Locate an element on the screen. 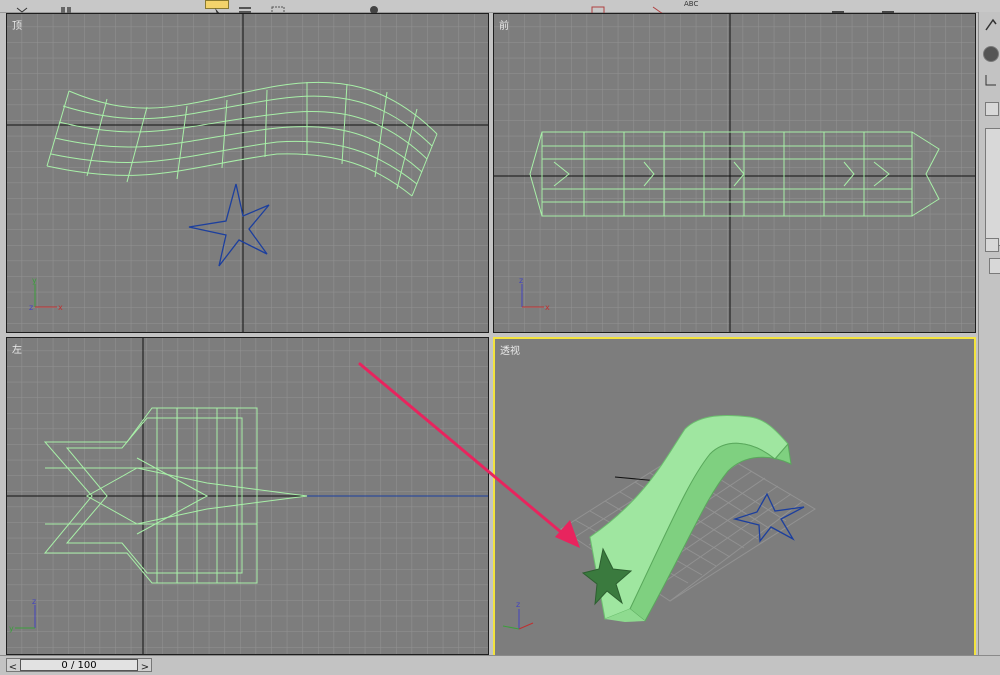 This screenshot has height=675, width=1000. viewport-label-perspective: 透视 is located at coordinates (510, 349).